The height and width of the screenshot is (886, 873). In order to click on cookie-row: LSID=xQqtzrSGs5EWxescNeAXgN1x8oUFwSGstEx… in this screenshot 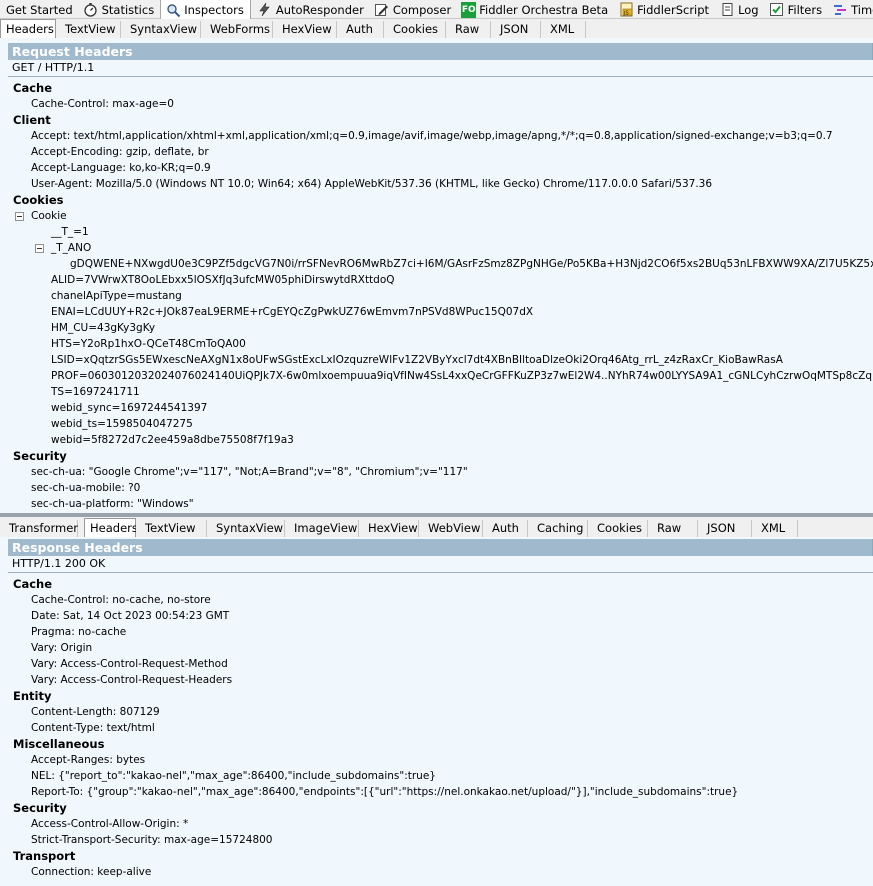, I will do `click(417, 360)`.